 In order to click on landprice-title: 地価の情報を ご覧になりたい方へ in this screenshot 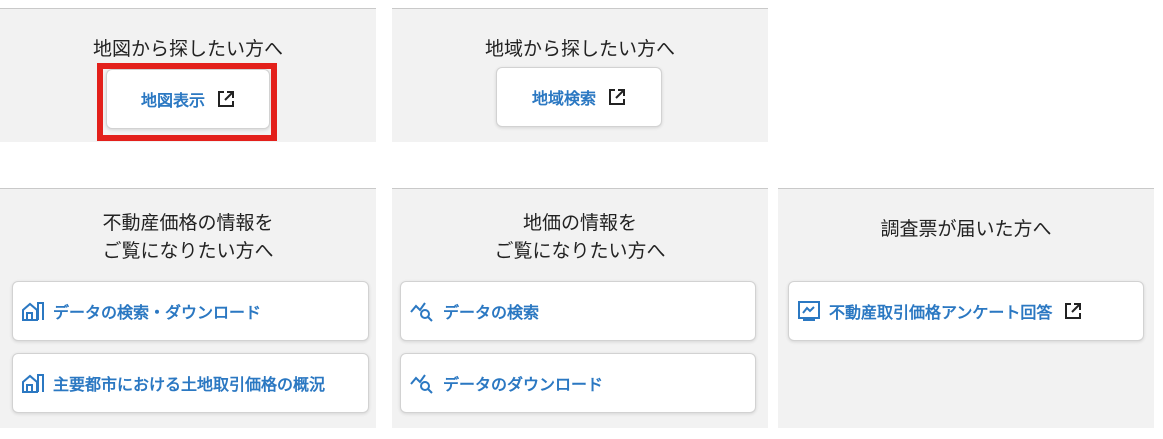, I will do `click(580, 237)`.